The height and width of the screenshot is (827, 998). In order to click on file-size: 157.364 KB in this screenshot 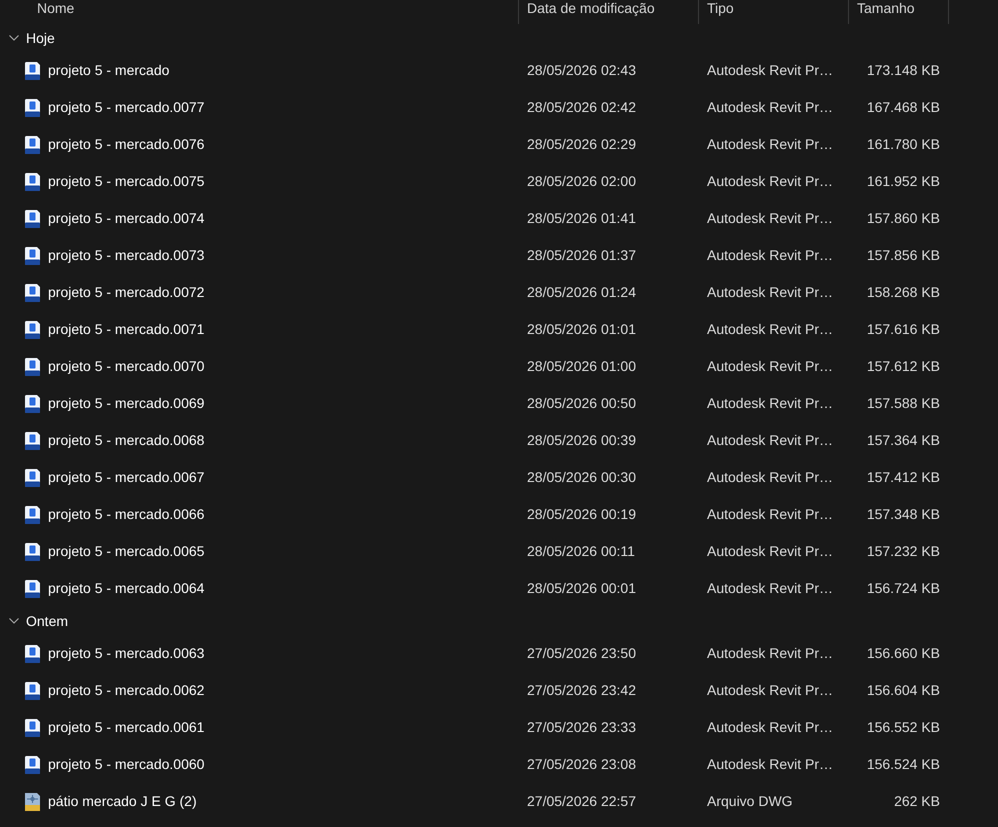, I will do `click(903, 440)`.